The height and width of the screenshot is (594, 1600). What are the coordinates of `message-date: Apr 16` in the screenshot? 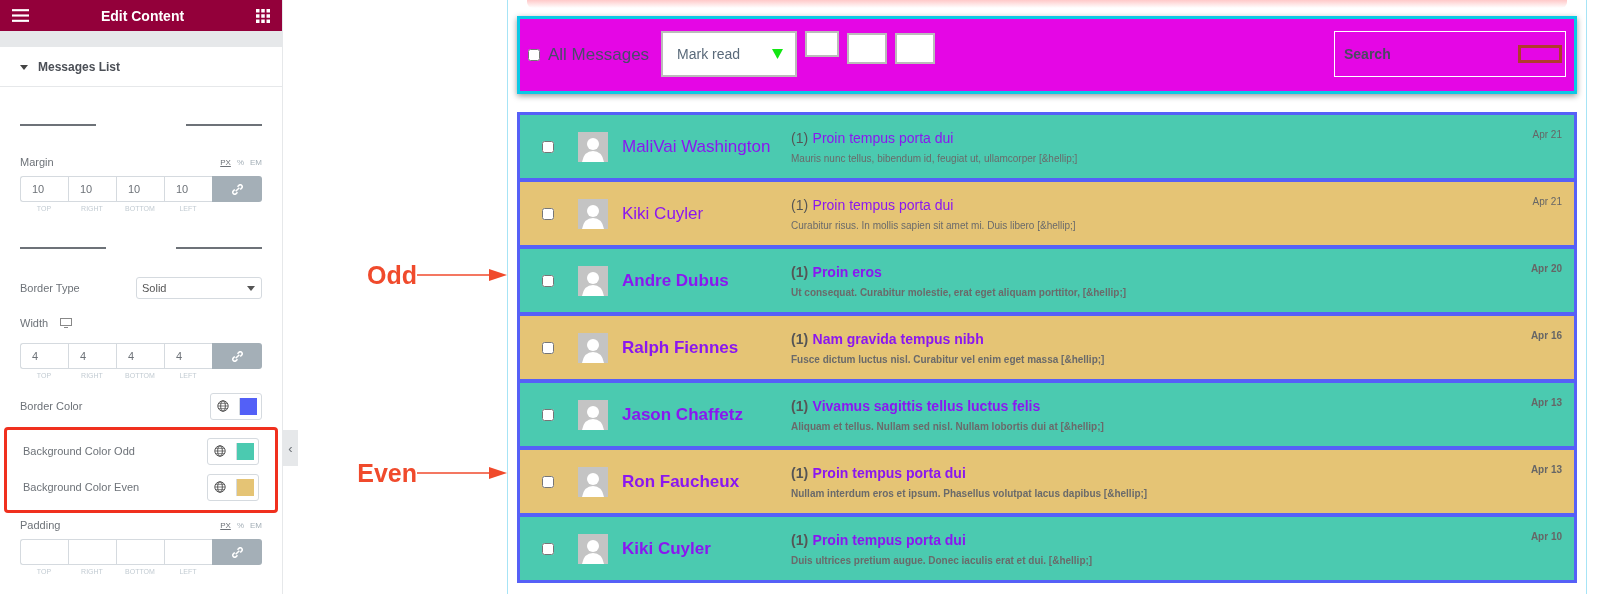 It's located at (1546, 335).